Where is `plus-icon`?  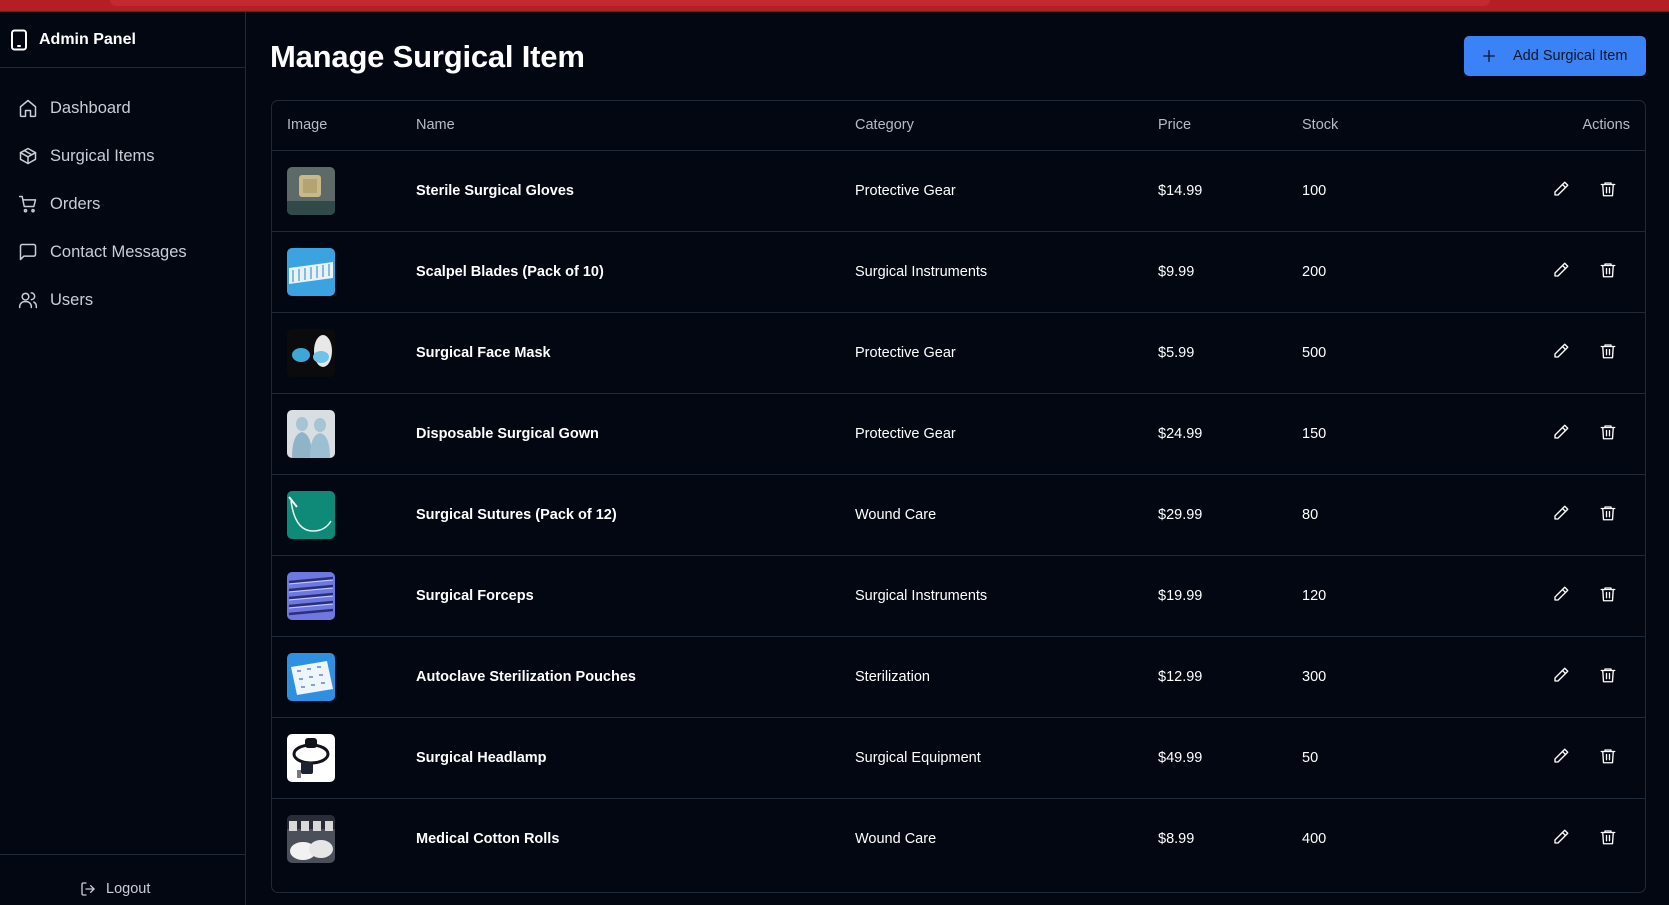
plus-icon is located at coordinates (1489, 56).